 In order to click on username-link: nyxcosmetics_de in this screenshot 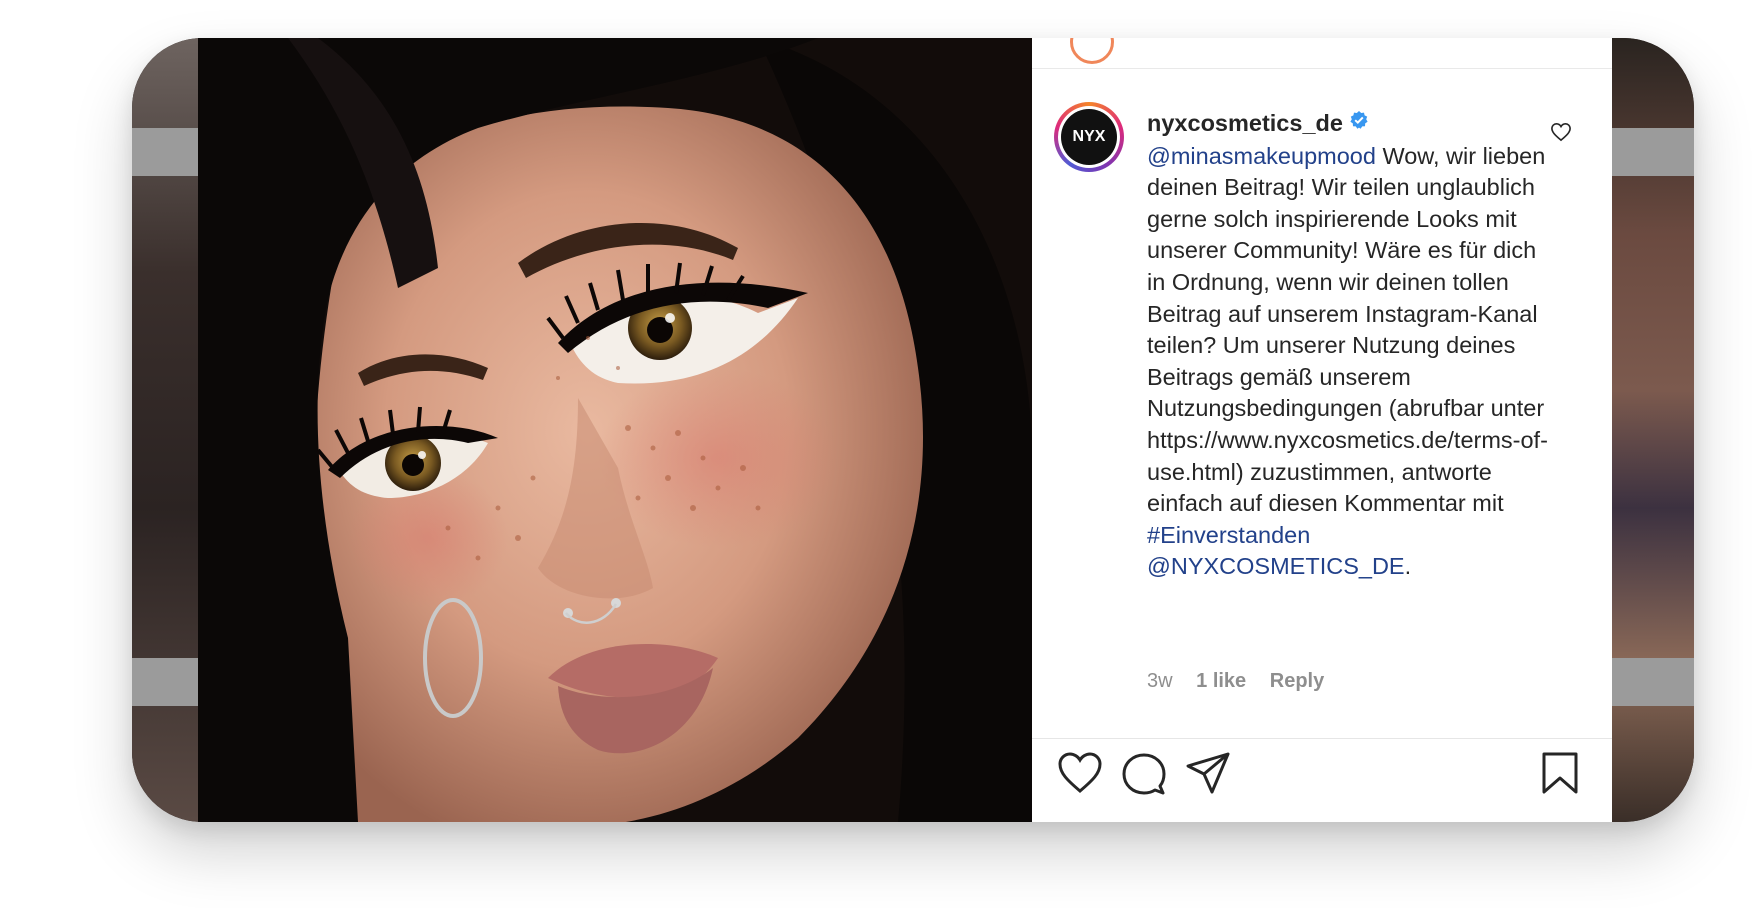, I will do `click(1245, 123)`.